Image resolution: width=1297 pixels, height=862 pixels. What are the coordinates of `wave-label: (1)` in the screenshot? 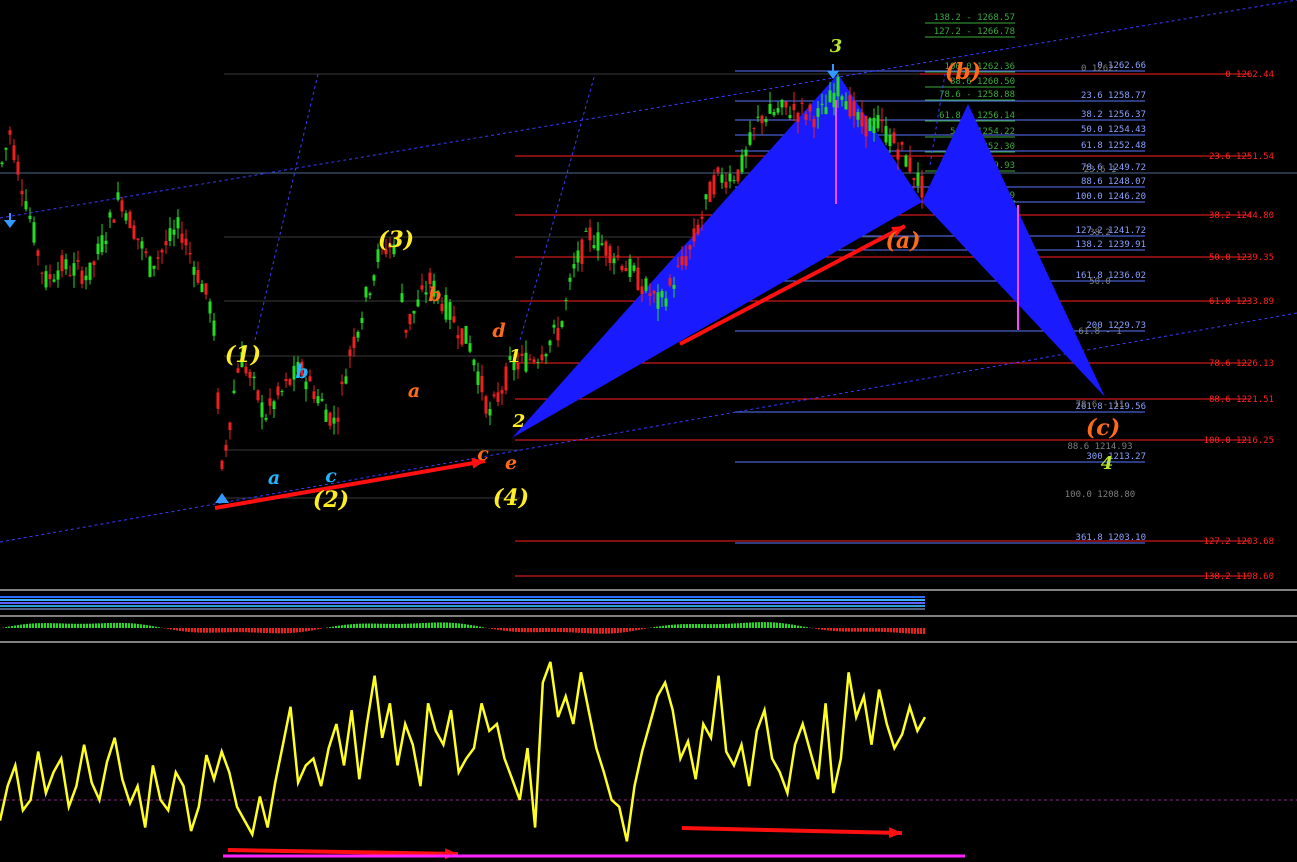 It's located at (243, 355).